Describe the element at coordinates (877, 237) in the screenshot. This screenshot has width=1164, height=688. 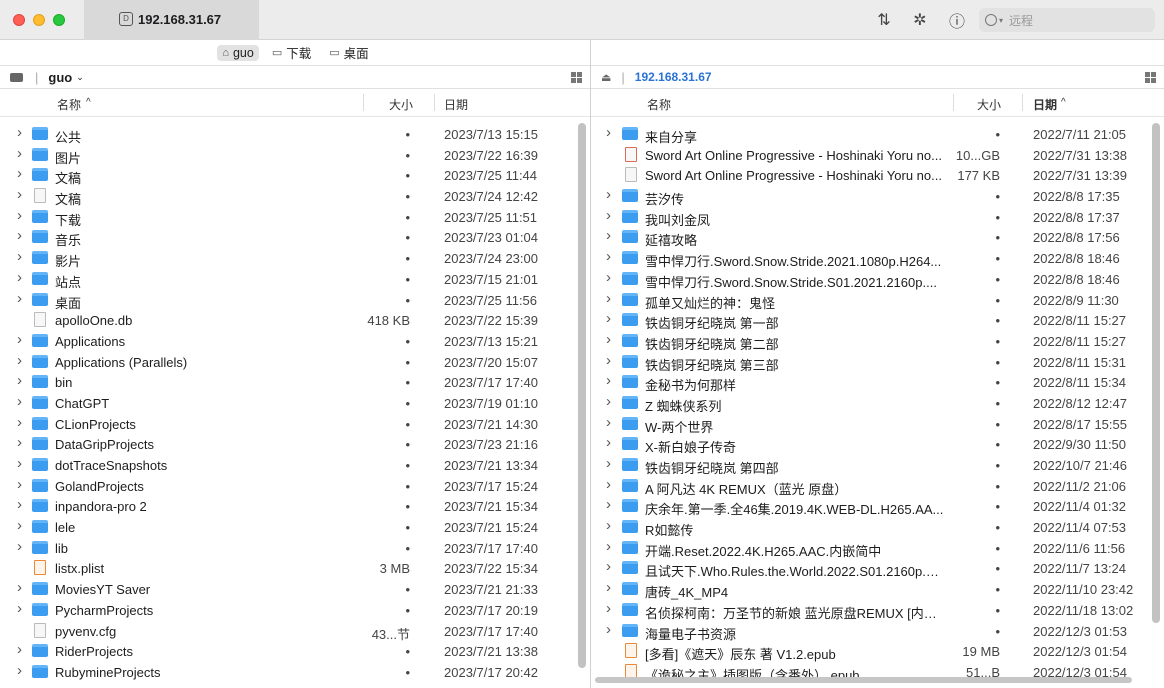
I see `table-row: › 延禧攻略 • 2022/8/8 17:56` at that location.